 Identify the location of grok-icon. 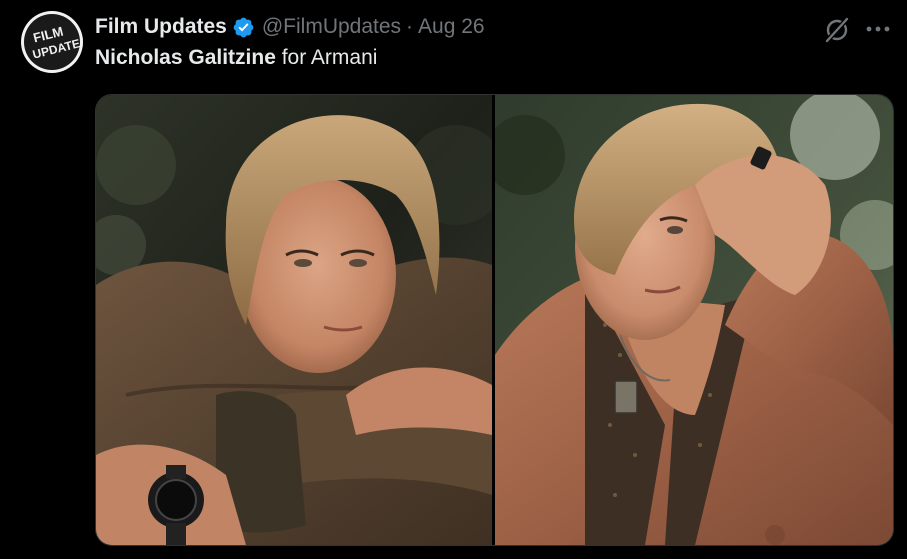
(837, 30).